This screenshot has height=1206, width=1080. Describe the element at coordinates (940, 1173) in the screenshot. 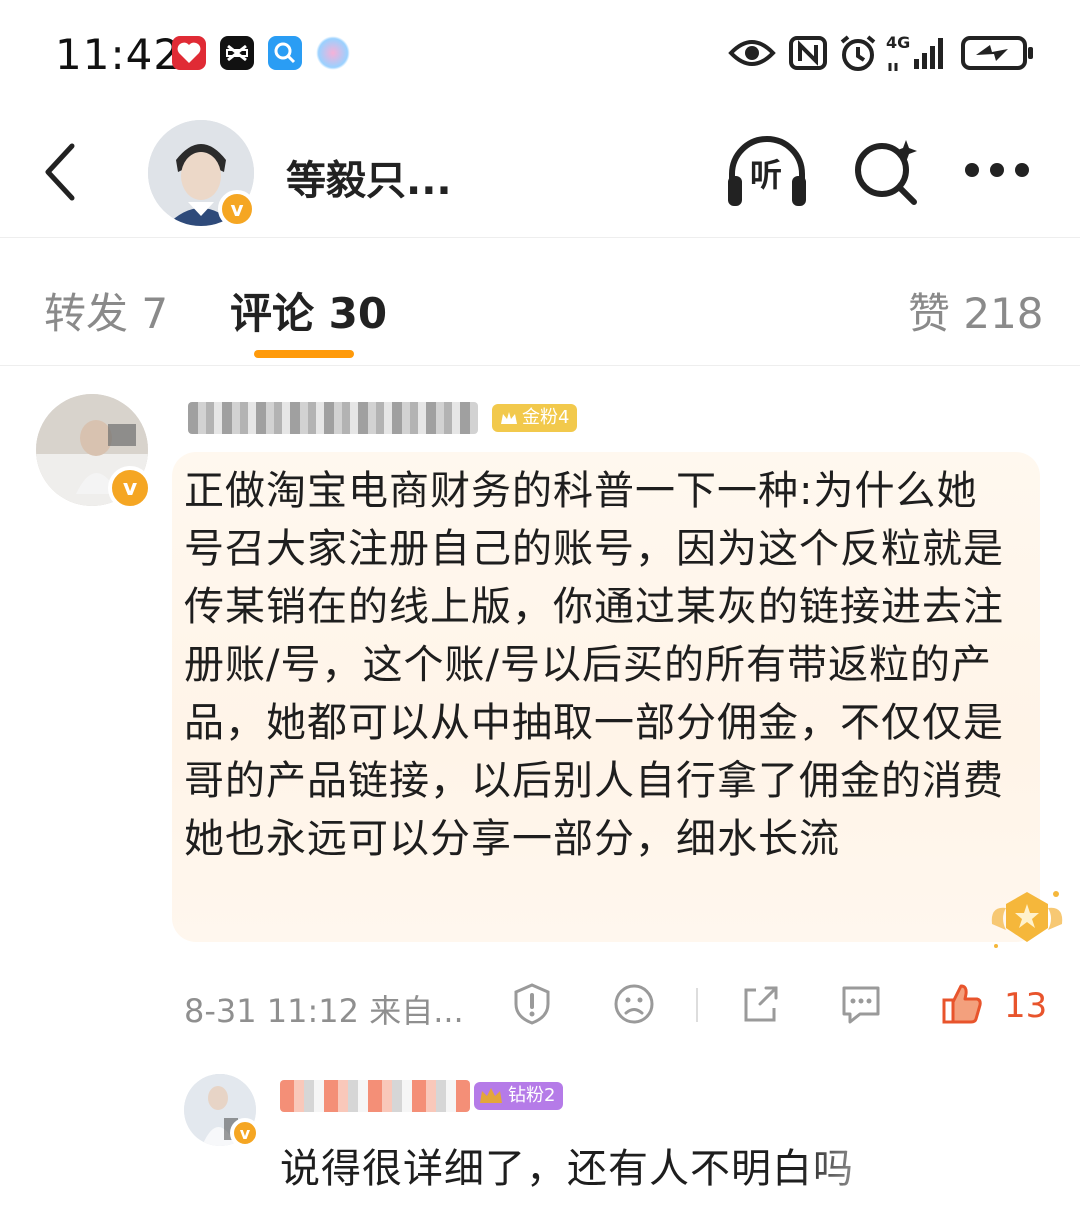

I see `bottom-fade` at that location.